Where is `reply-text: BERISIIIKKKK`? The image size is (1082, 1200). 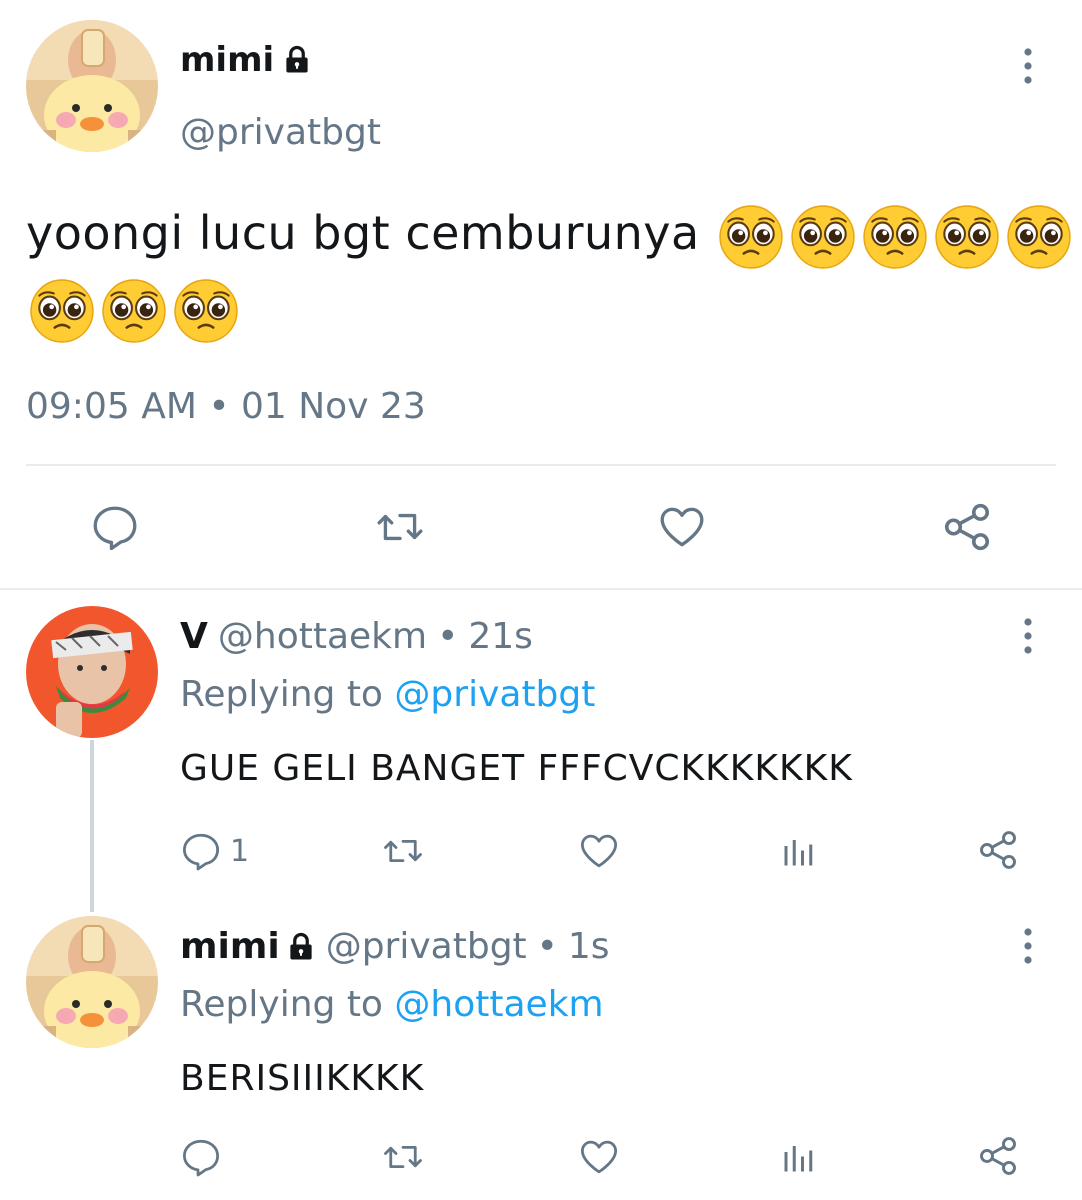
reply-text: BERISIIIKKKK is located at coordinates (302, 1078).